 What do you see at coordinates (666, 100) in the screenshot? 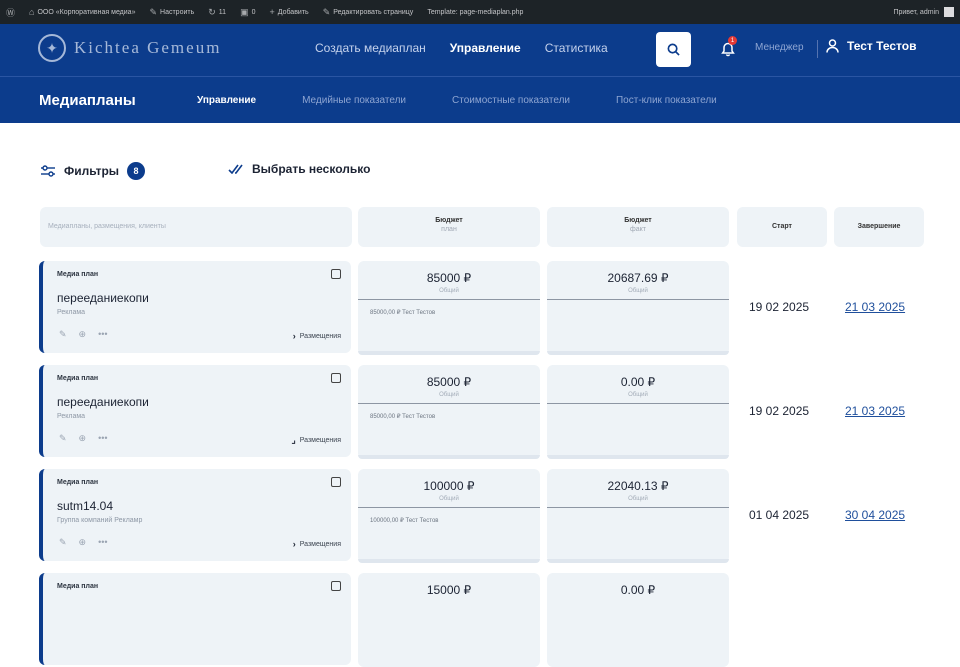
I see `tab-postclick-metrics: Пост-клик показатели` at bounding box center [666, 100].